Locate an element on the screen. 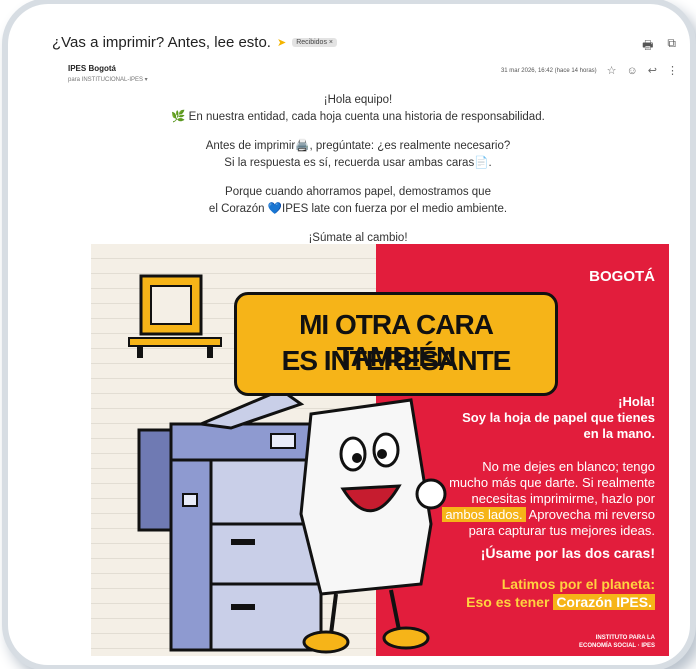 The height and width of the screenshot is (669, 696). reply-icon: ↩ is located at coordinates (652, 70).